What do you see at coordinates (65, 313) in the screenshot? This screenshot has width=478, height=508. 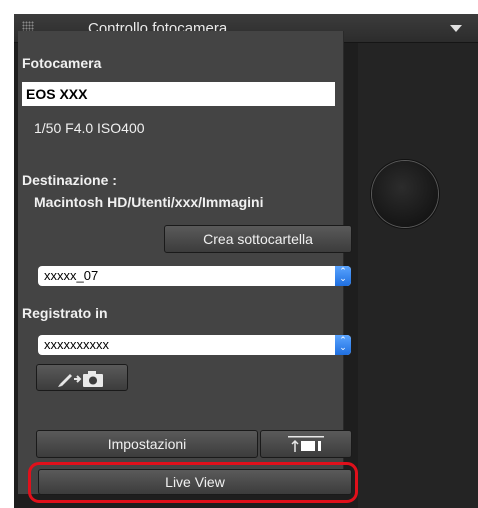 I see `recorded-in-label: Registrato in` at bounding box center [65, 313].